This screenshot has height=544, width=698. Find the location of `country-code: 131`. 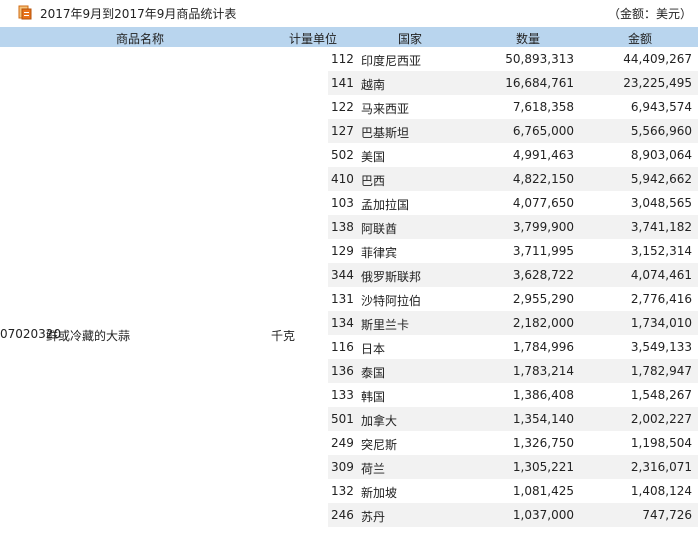

country-code: 131 is located at coordinates (342, 299).